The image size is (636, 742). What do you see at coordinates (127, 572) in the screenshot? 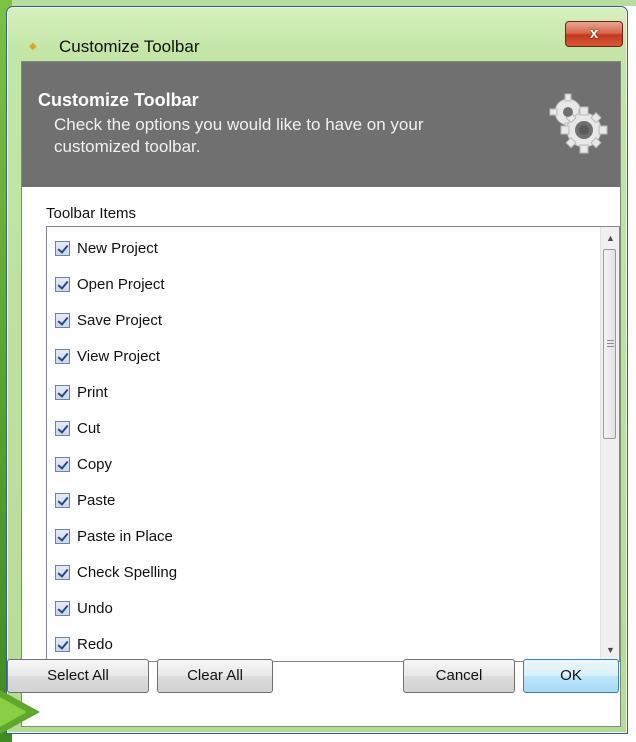
I see `list-item-label: Check Spelling` at bounding box center [127, 572].